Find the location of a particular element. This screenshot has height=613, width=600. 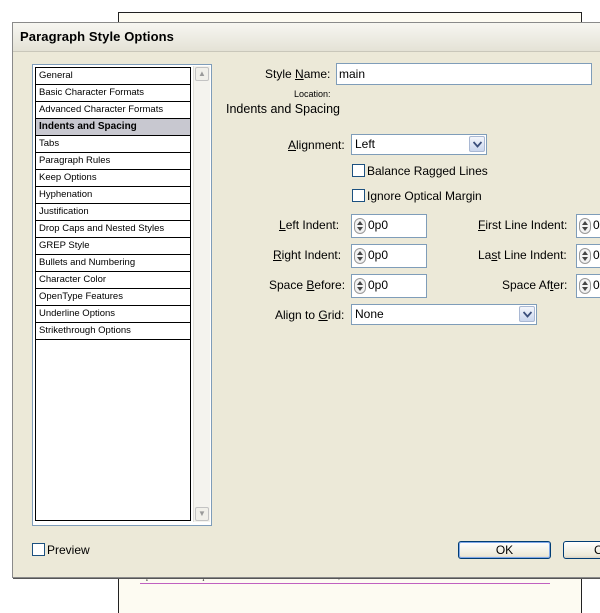

sidebar-item-character-color: Character Color is located at coordinates (113, 280).